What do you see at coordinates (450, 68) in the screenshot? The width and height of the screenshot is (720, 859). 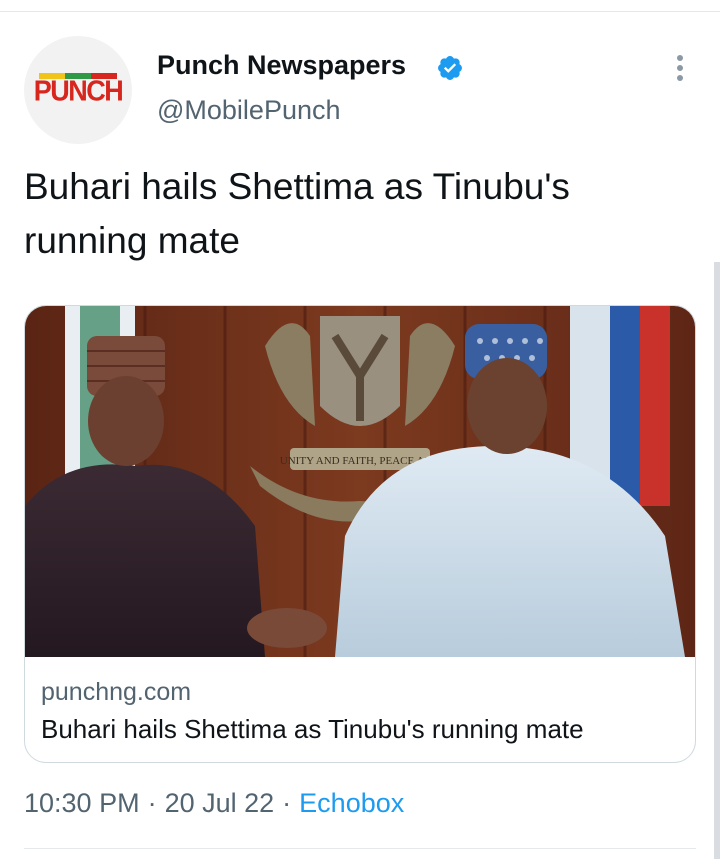 I see `verified-badge-icon` at bounding box center [450, 68].